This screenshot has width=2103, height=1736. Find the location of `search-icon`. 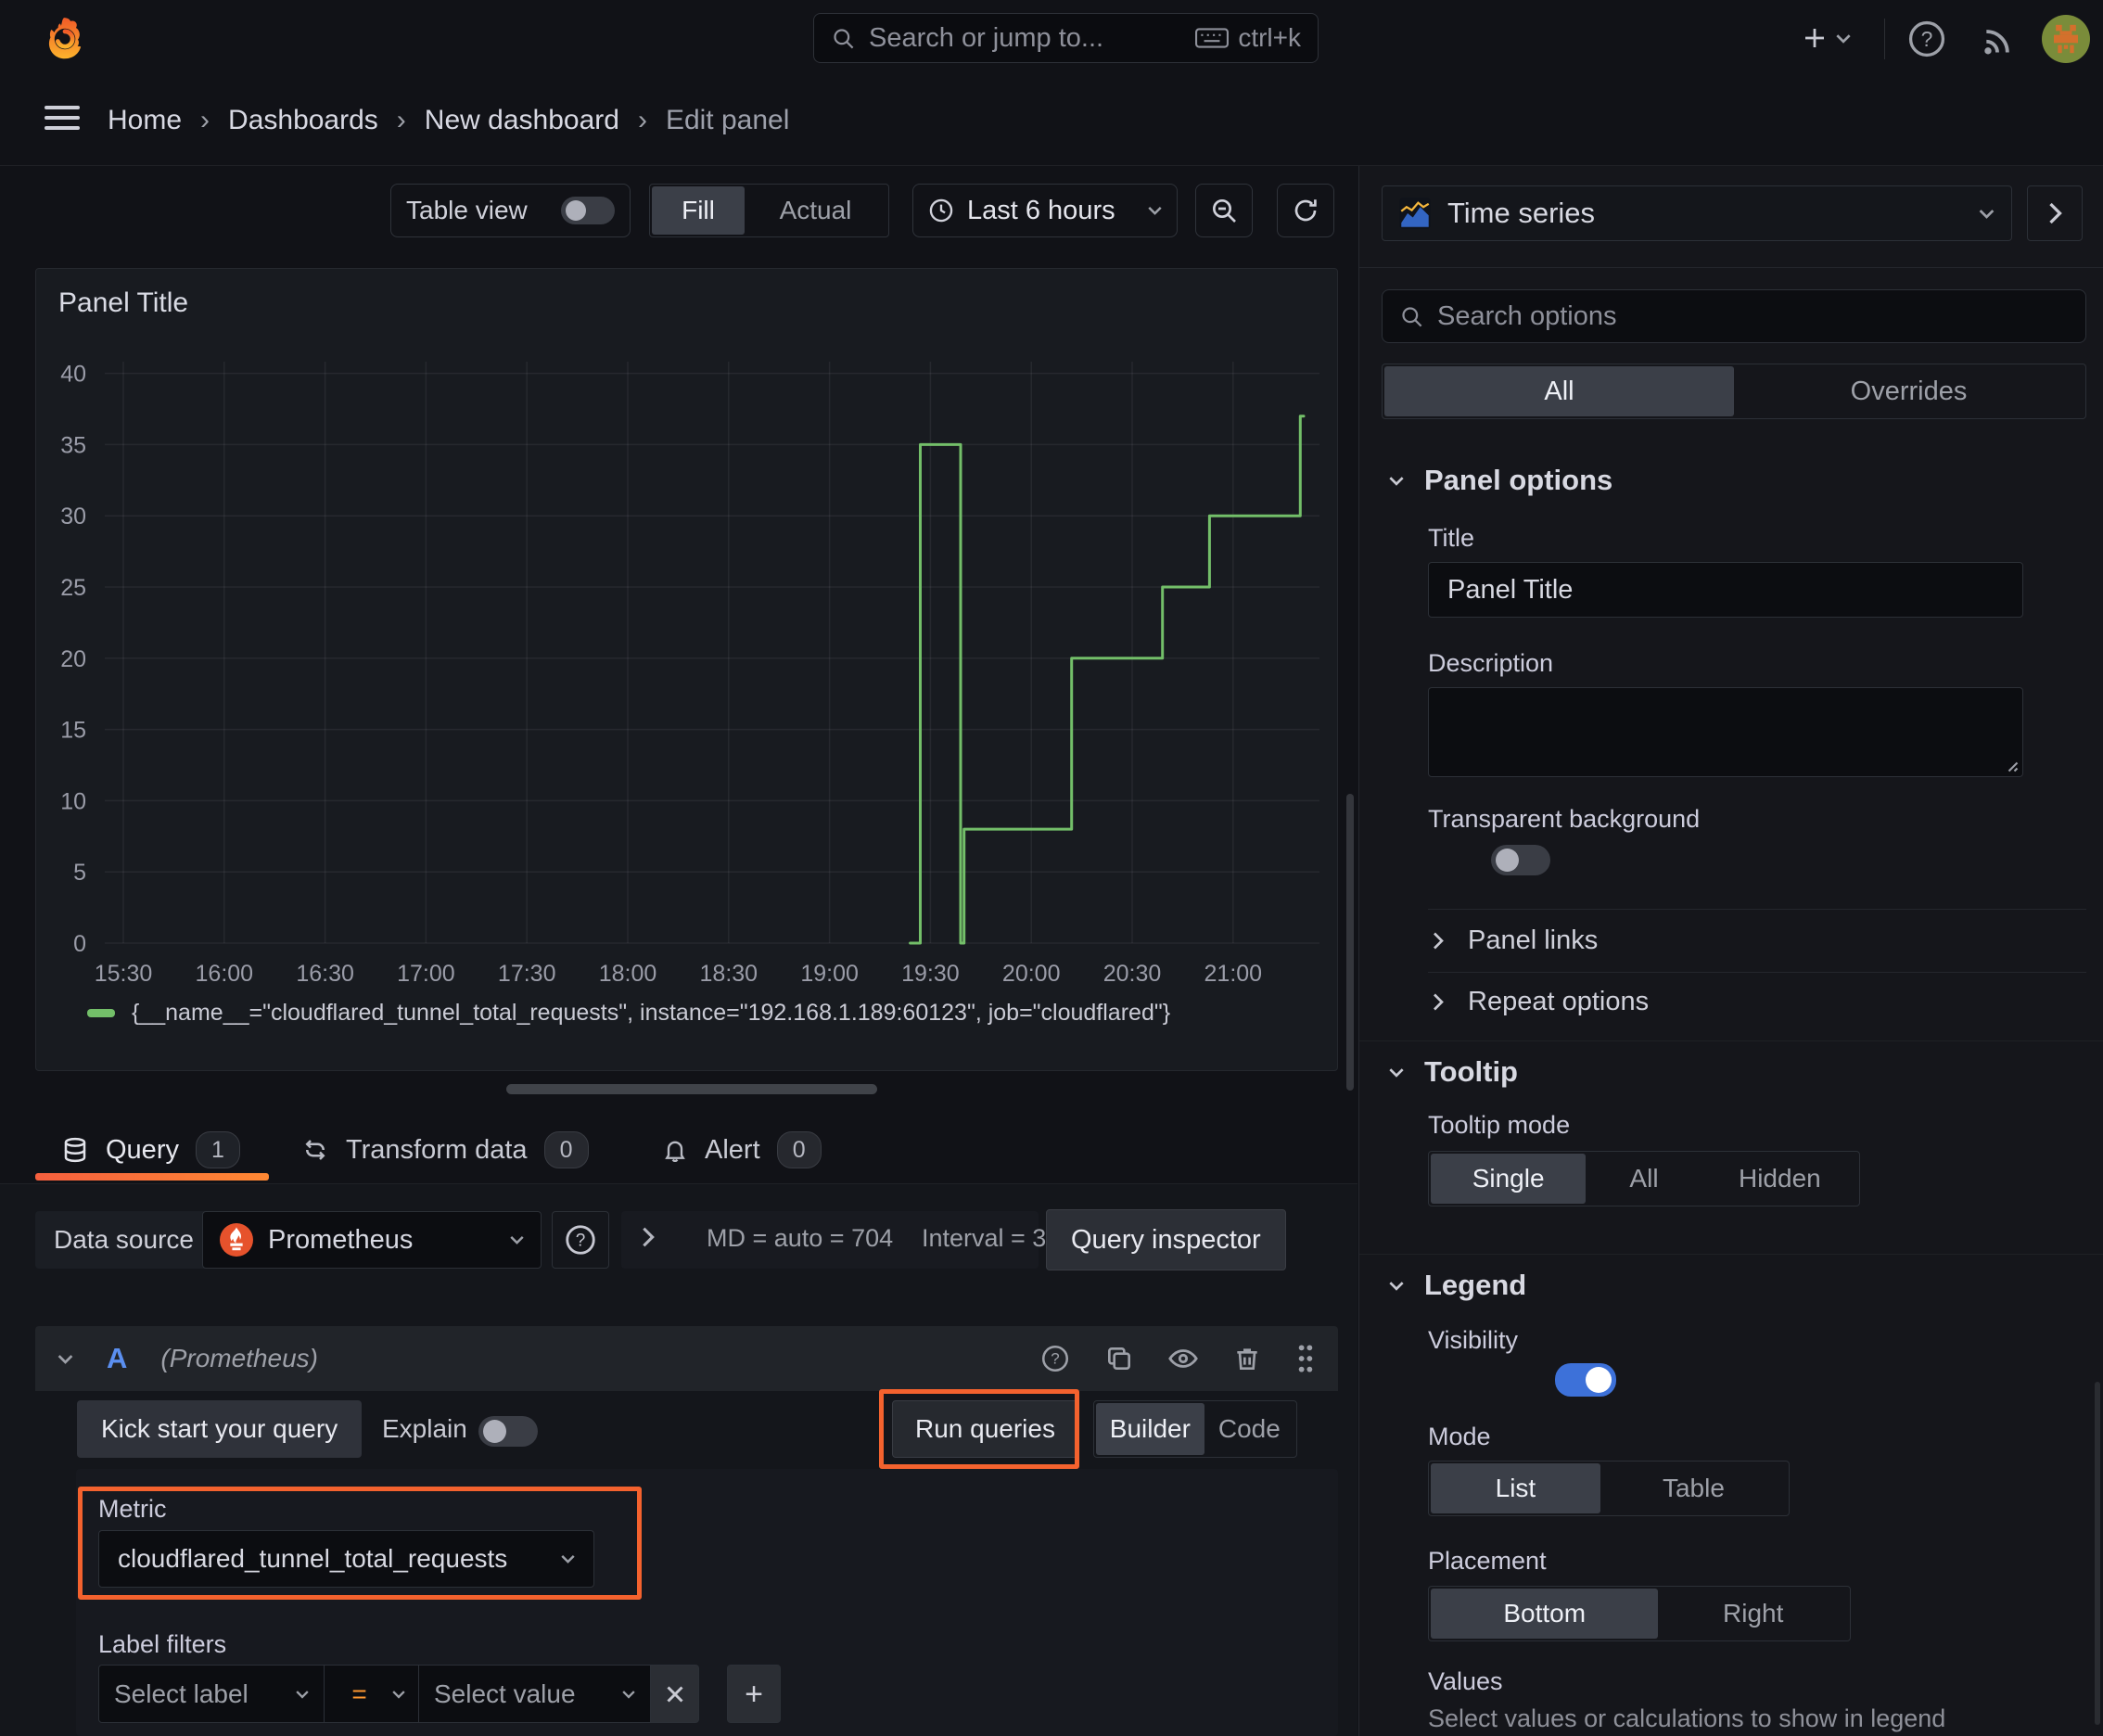

search-icon is located at coordinates (1411, 316).